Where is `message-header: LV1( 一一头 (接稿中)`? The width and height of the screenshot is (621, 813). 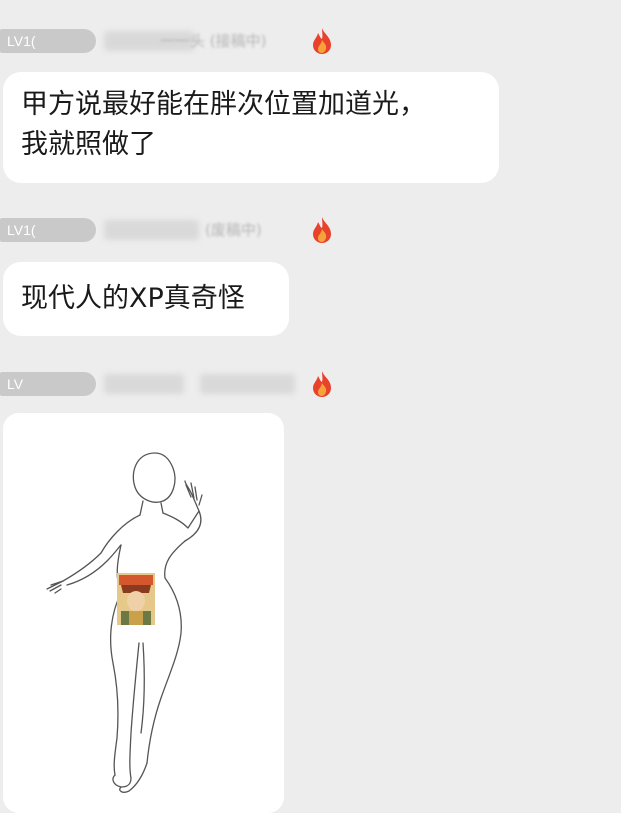 message-header: LV1( 一一头 (接稿中) is located at coordinates (170, 42).